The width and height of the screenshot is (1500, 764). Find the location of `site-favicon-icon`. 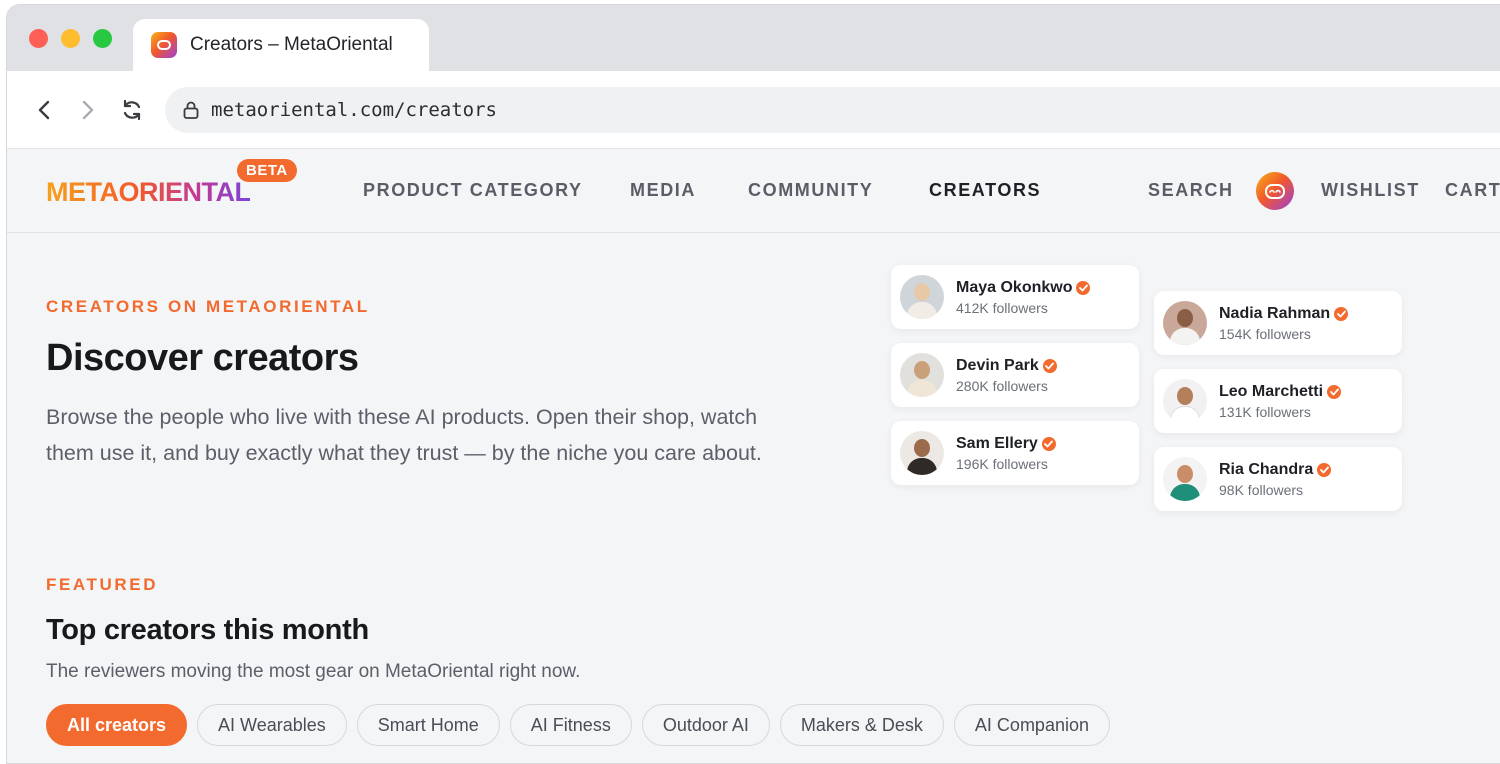

site-favicon-icon is located at coordinates (164, 45).